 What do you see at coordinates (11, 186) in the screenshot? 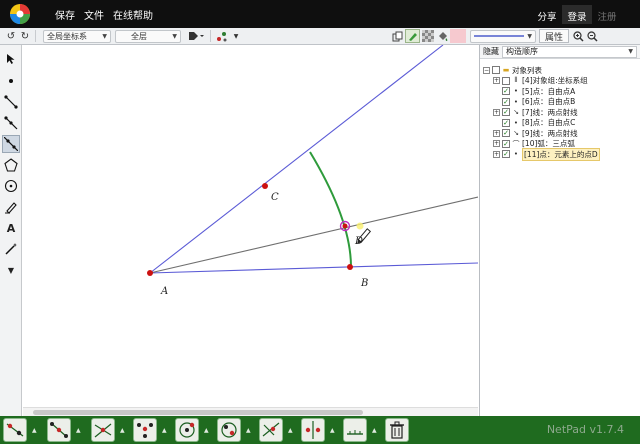
I see `circle-tool-icon` at bounding box center [11, 186].